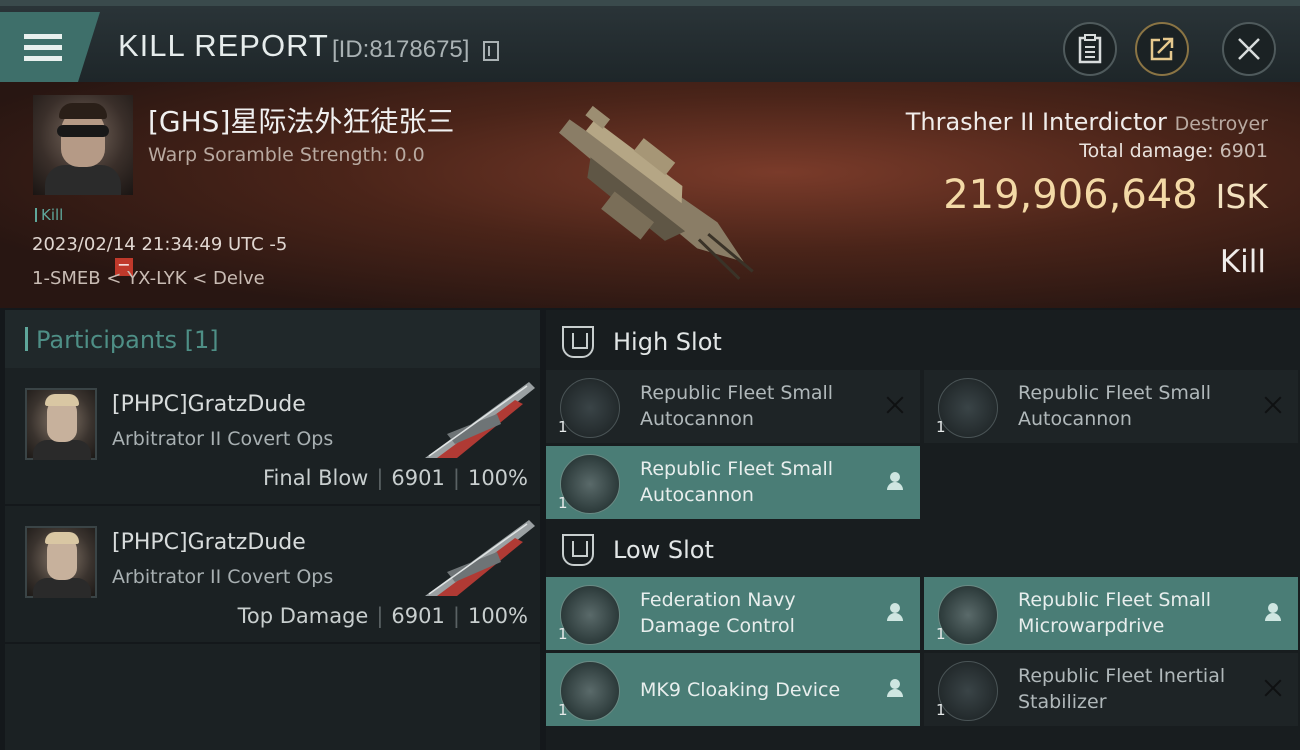  I want to click on victim-ship-image, so click(650, 197).